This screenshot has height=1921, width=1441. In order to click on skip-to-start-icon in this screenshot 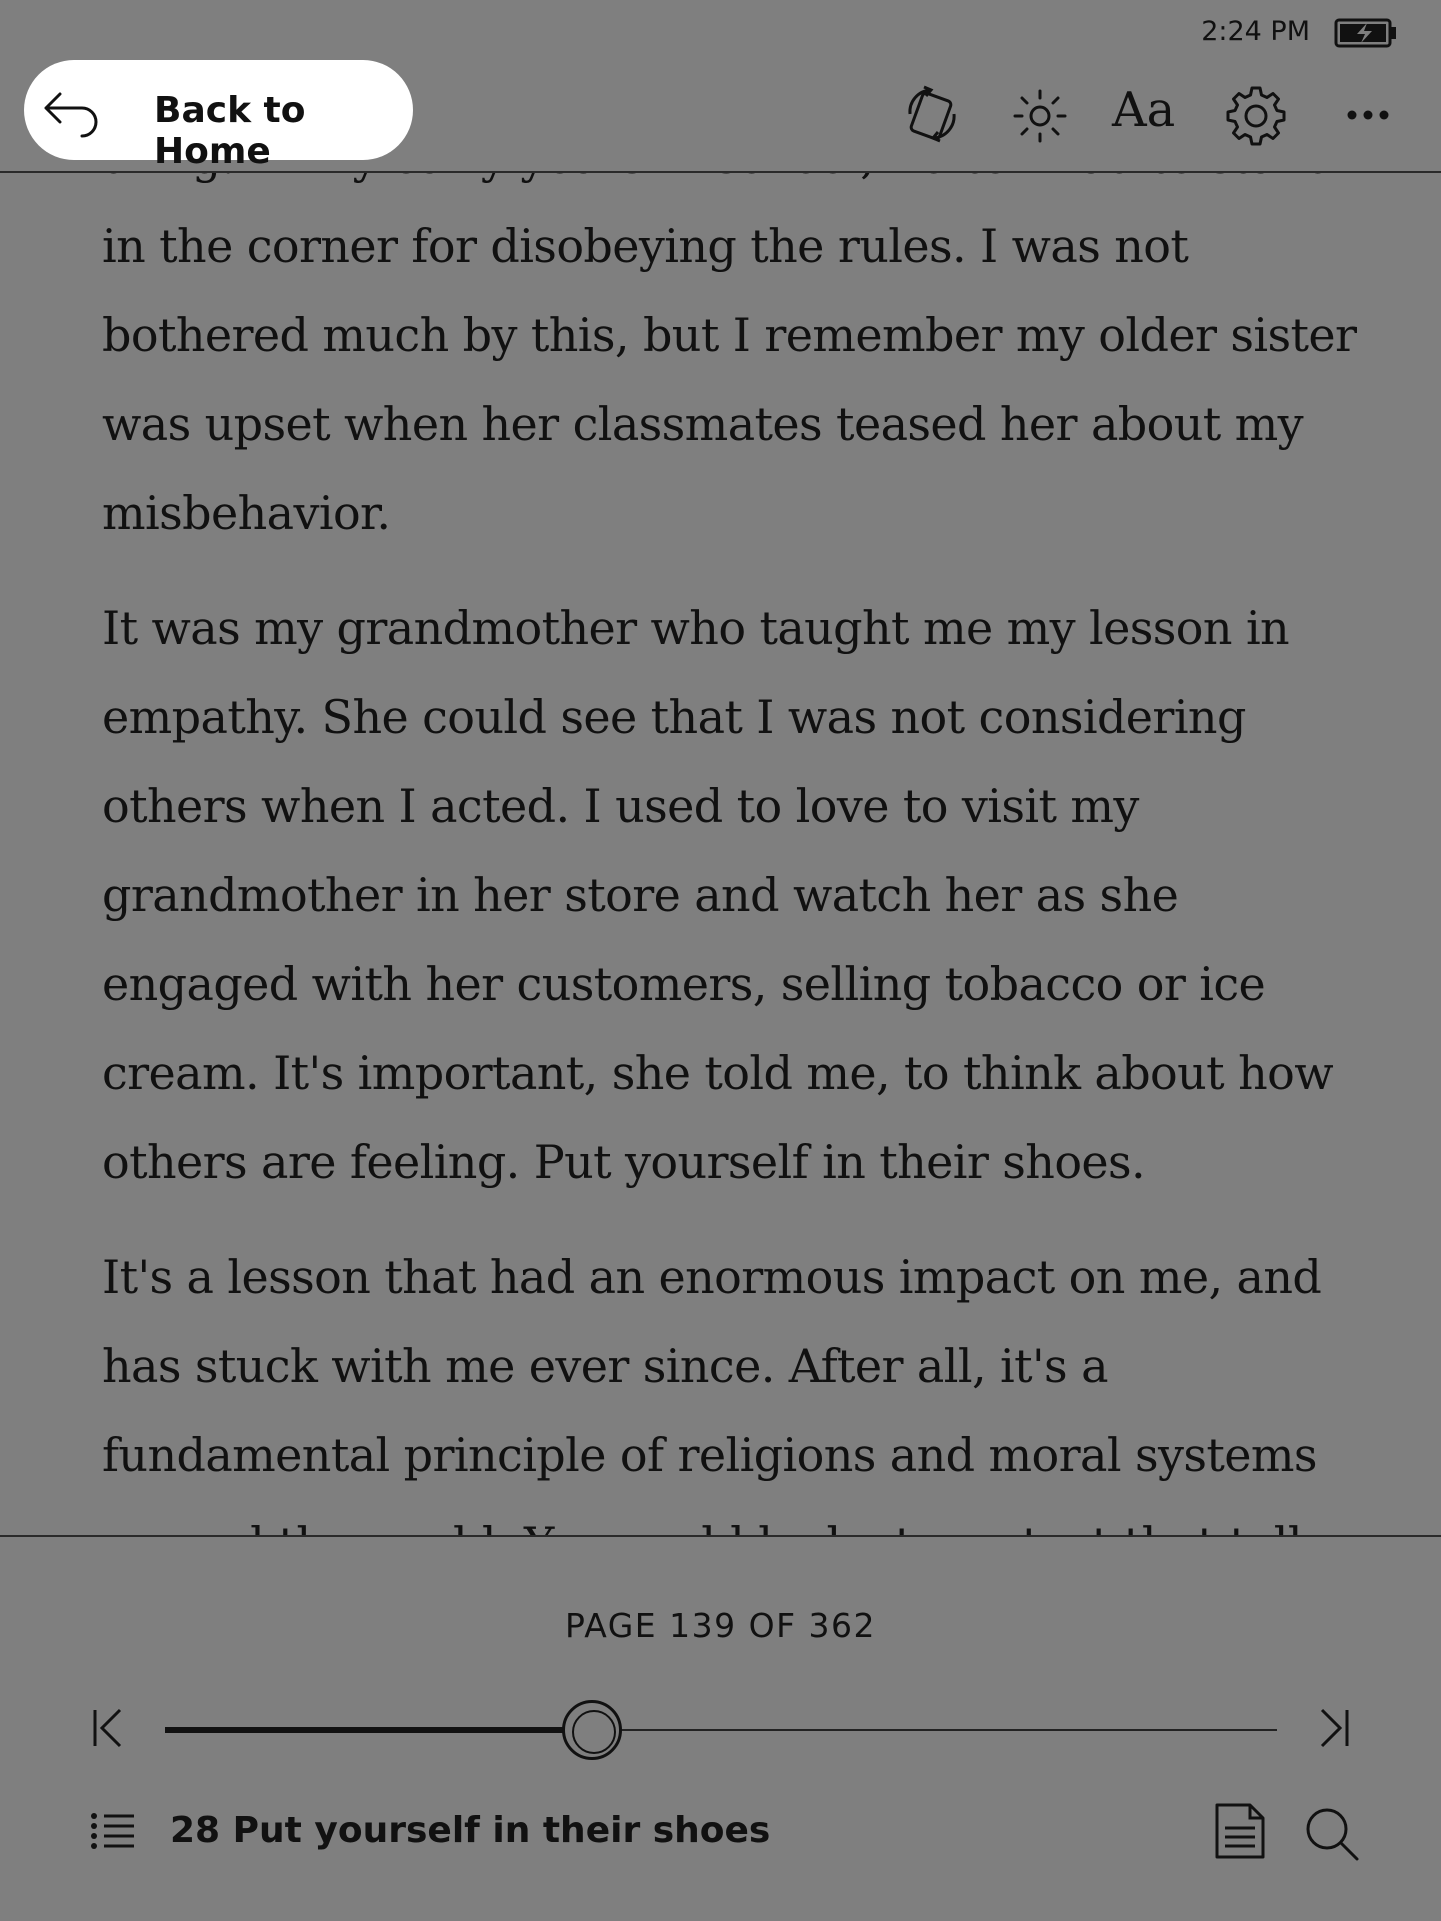, I will do `click(109, 1728)`.